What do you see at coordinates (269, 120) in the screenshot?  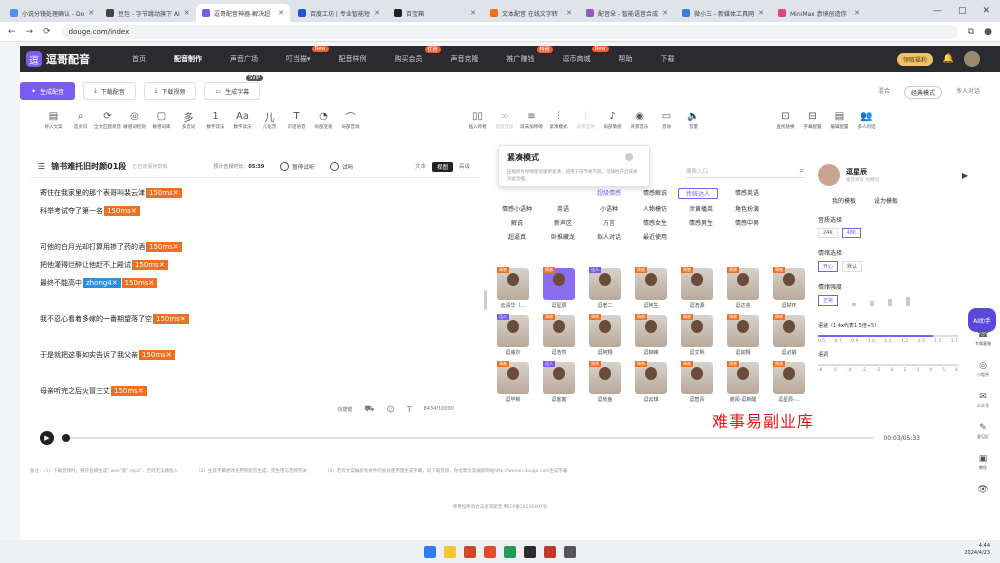 I see `tool-button: 儿儿化音` at bounding box center [269, 120].